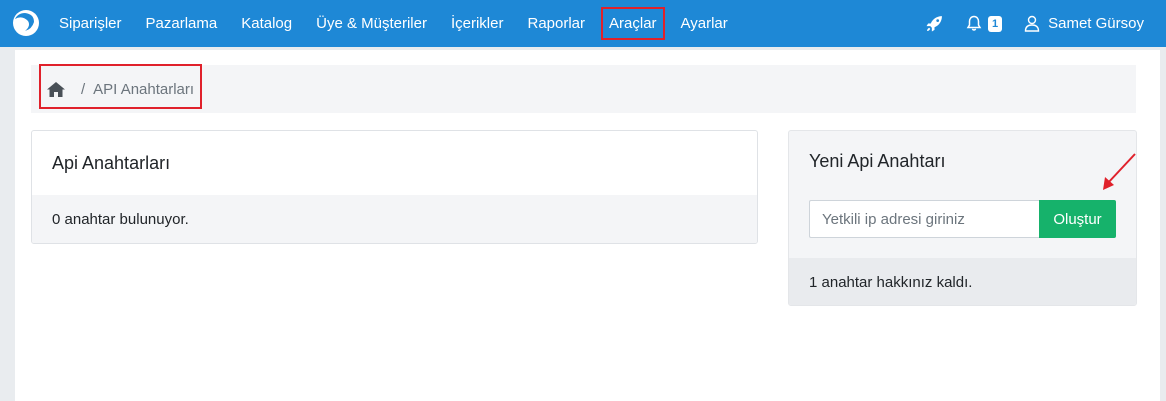  What do you see at coordinates (90, 23) in the screenshot?
I see `nav-item-siparisler: Siparişler` at bounding box center [90, 23].